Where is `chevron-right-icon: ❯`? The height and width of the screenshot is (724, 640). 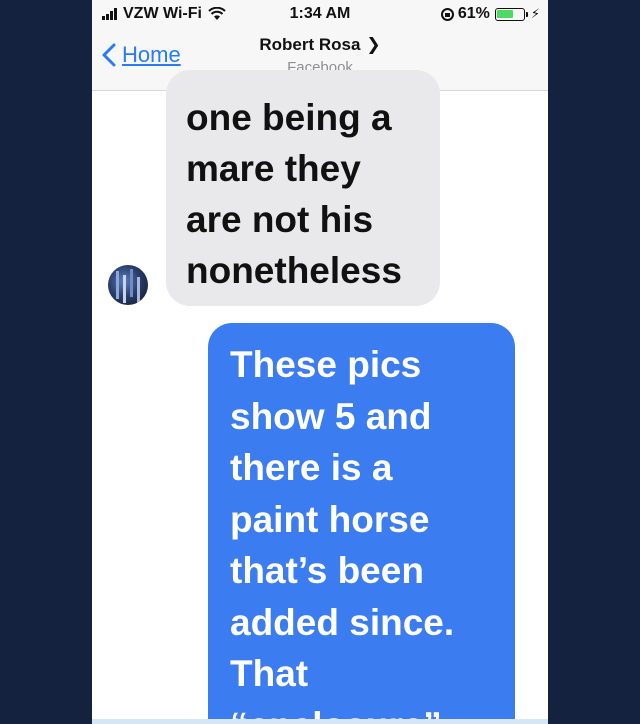 chevron-right-icon: ❯ is located at coordinates (373, 44).